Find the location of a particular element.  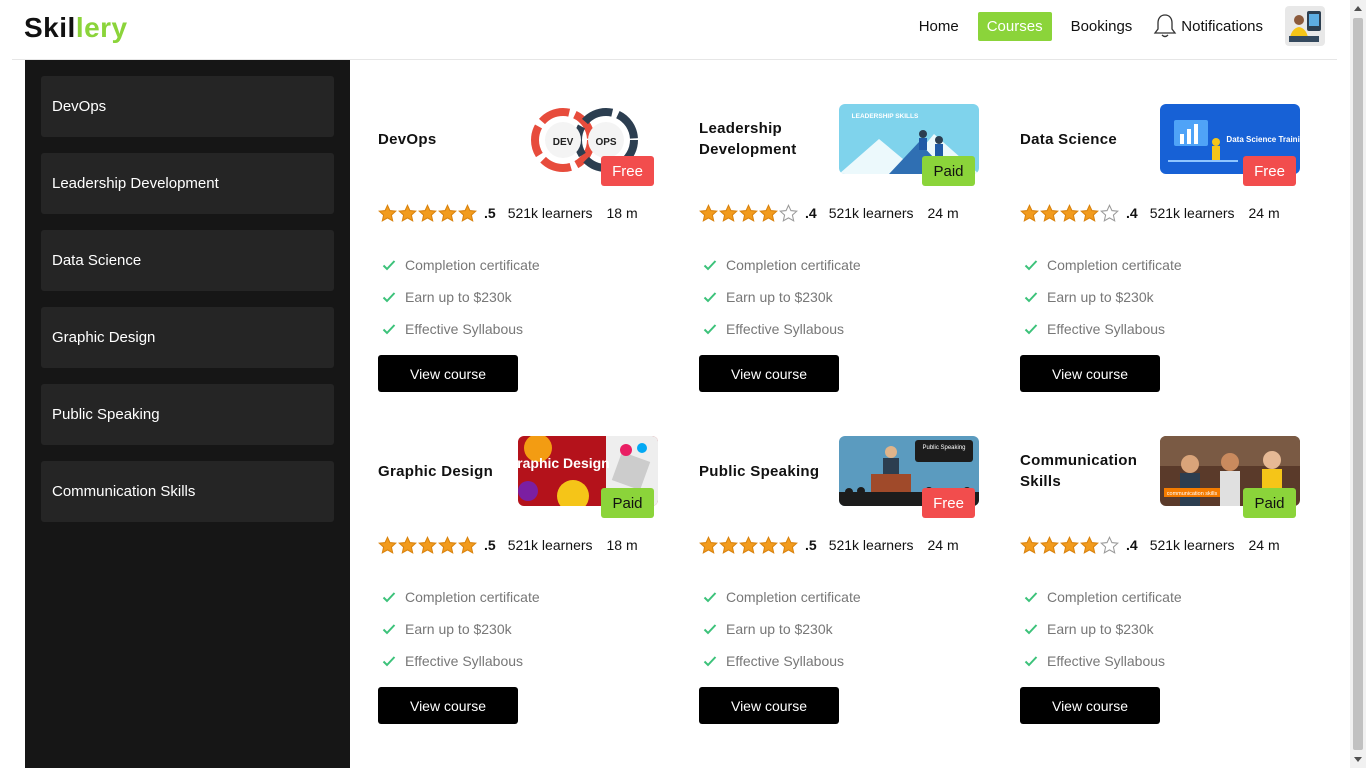

sidebar-item-communication: Communication Skills is located at coordinates (187, 491).